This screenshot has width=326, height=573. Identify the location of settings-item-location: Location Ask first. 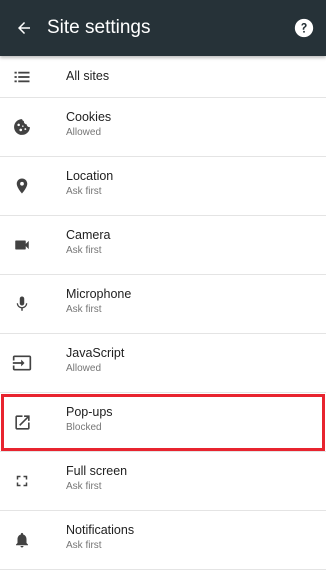
(163, 186).